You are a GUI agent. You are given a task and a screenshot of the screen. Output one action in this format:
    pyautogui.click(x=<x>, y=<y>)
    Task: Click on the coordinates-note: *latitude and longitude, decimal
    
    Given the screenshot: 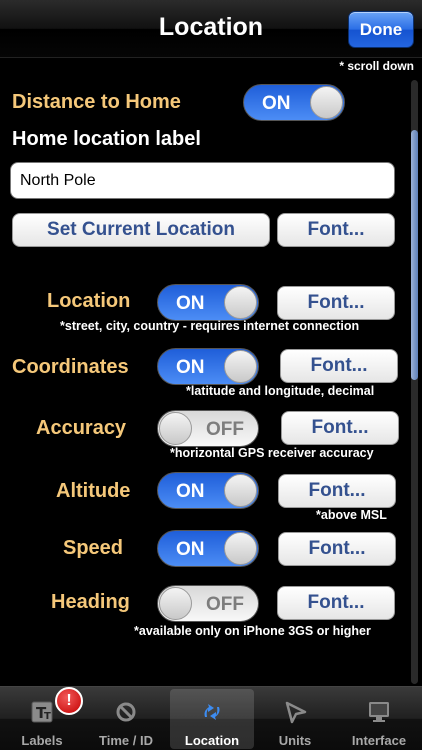 What is the action you would take?
    pyautogui.click(x=280, y=391)
    